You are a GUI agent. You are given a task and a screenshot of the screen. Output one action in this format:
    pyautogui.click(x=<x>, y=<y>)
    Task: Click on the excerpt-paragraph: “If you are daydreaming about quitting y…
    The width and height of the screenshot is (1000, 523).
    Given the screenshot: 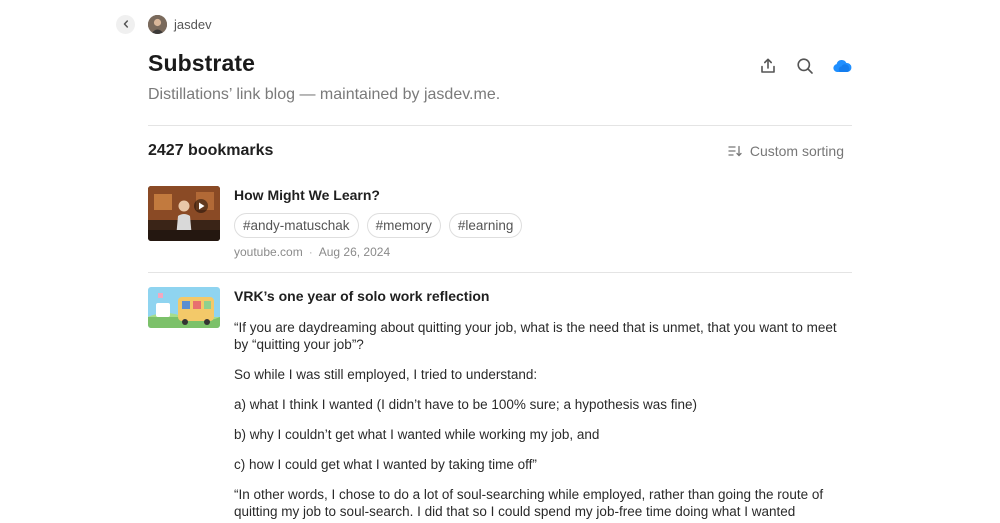 What is the action you would take?
    pyautogui.click(x=535, y=336)
    